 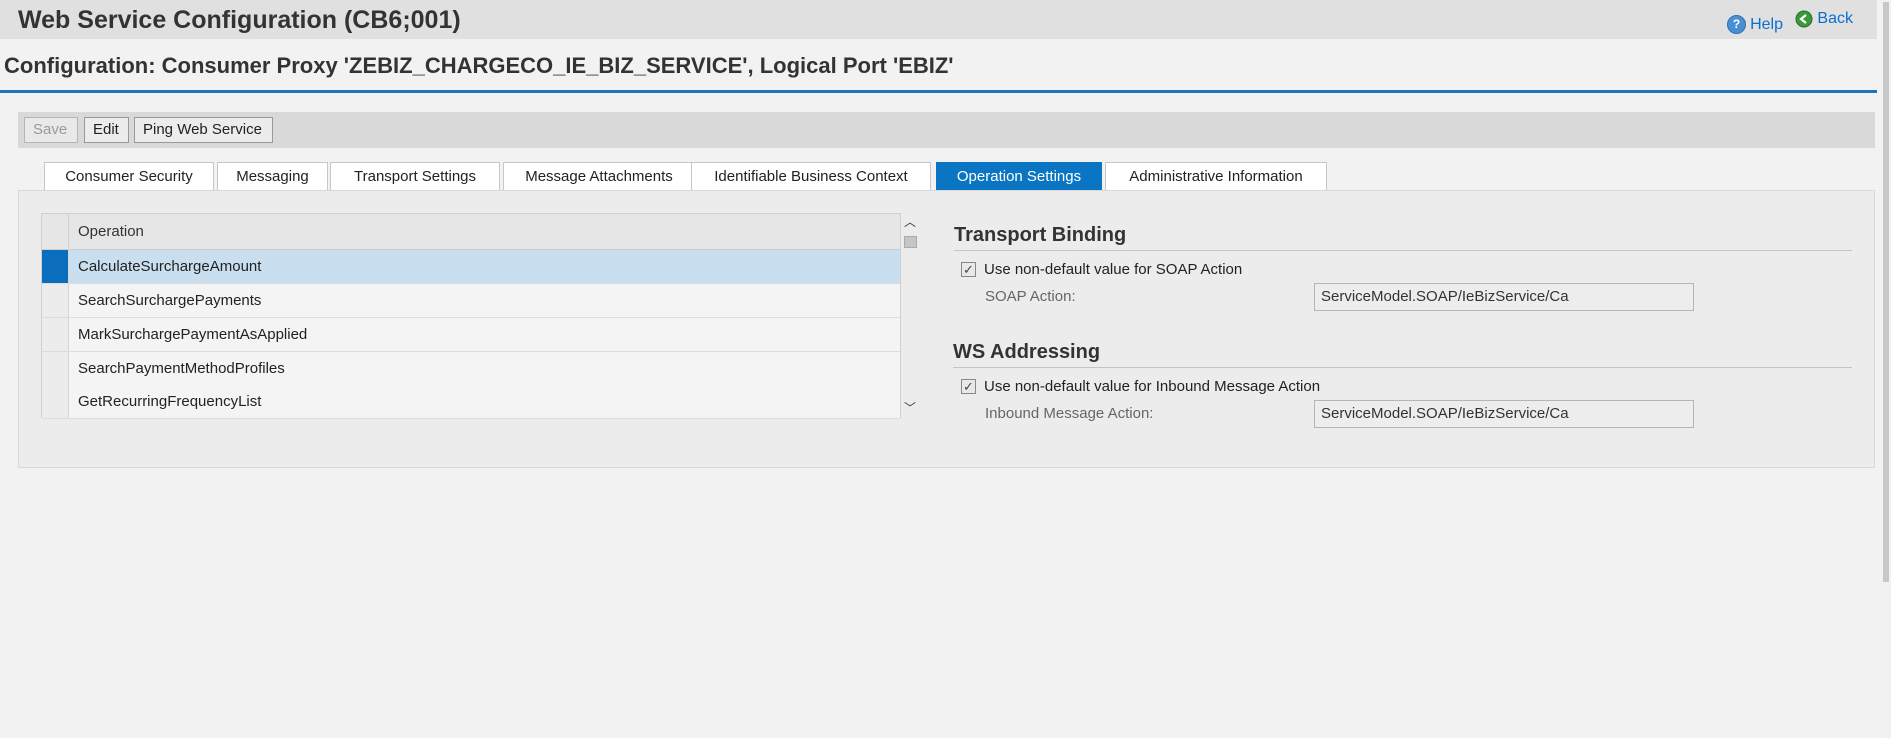 What do you see at coordinates (1766, 24) in the screenshot?
I see `help-label: Help` at bounding box center [1766, 24].